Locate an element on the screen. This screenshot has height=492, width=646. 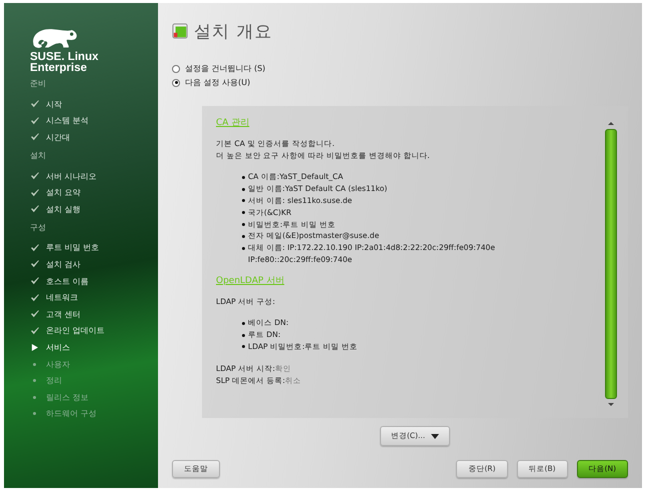
sidebar-step: 온라인 업데이트 is located at coordinates (75, 330).